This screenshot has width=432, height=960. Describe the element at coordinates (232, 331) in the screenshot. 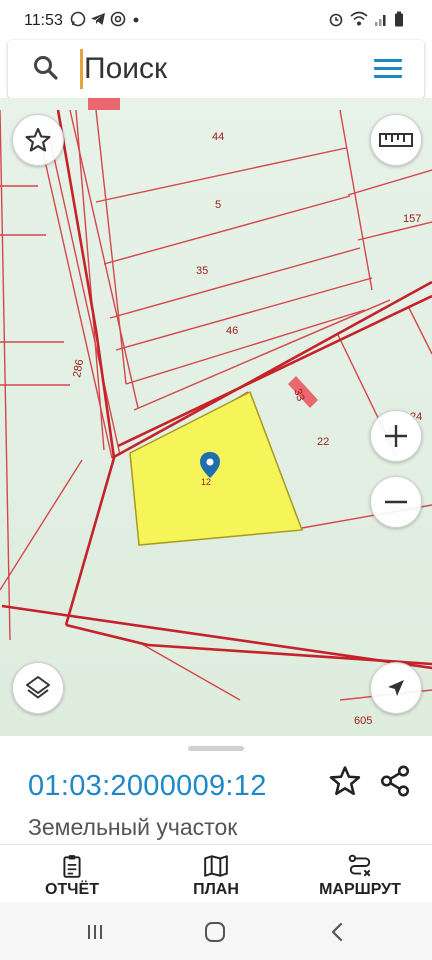

I see `parcel-label: 46` at that location.